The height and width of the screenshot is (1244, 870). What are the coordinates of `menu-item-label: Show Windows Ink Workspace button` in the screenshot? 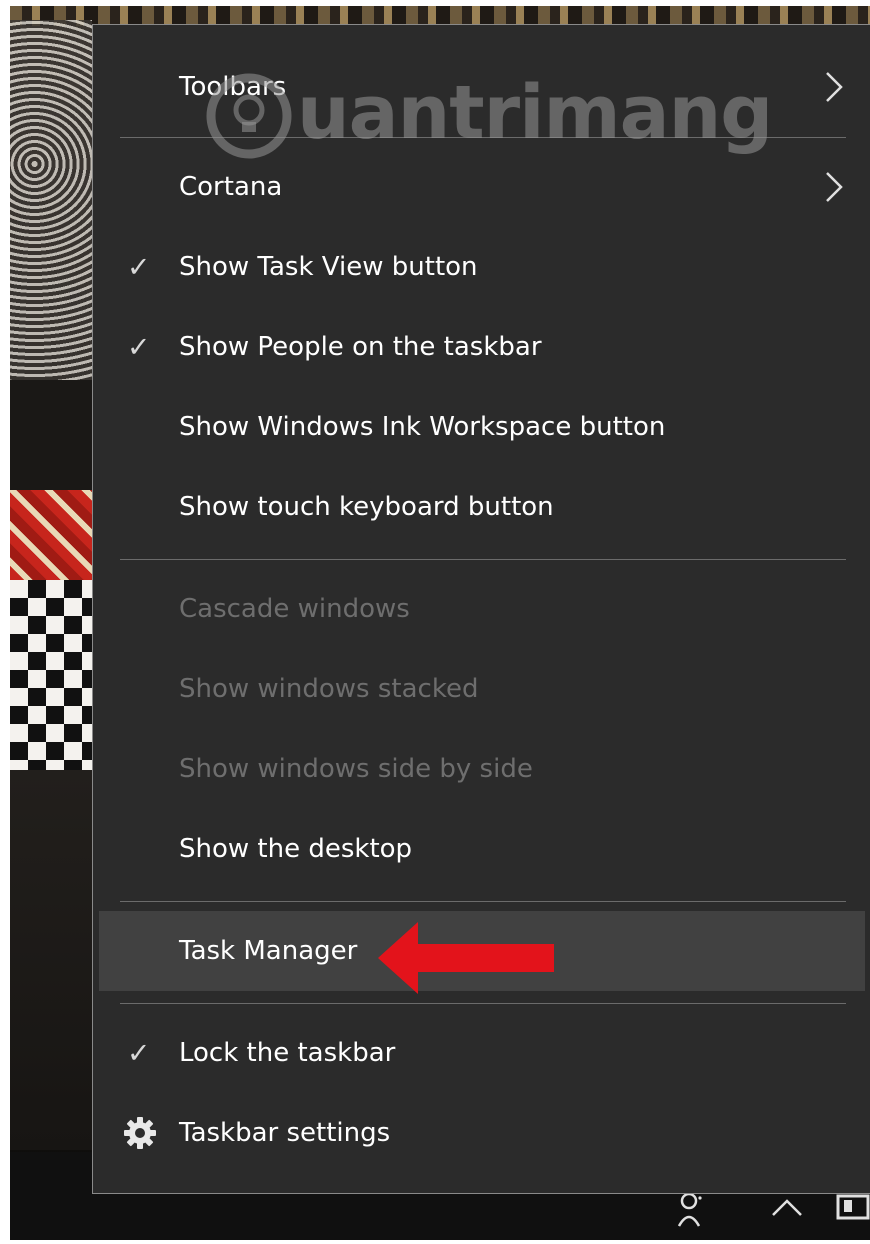 It's located at (422, 427).